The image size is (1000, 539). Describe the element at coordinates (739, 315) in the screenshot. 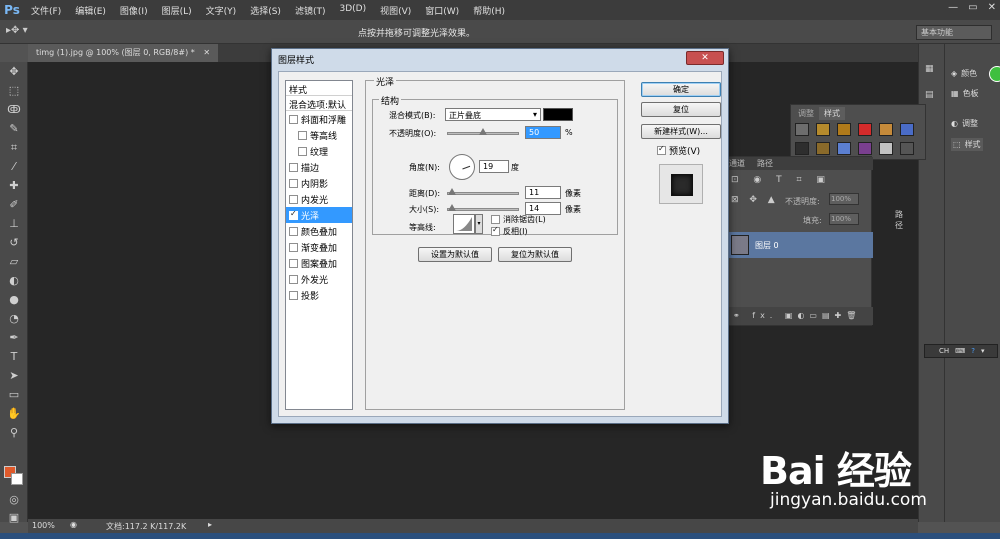

I see `link-layers-icon: ⚭` at that location.